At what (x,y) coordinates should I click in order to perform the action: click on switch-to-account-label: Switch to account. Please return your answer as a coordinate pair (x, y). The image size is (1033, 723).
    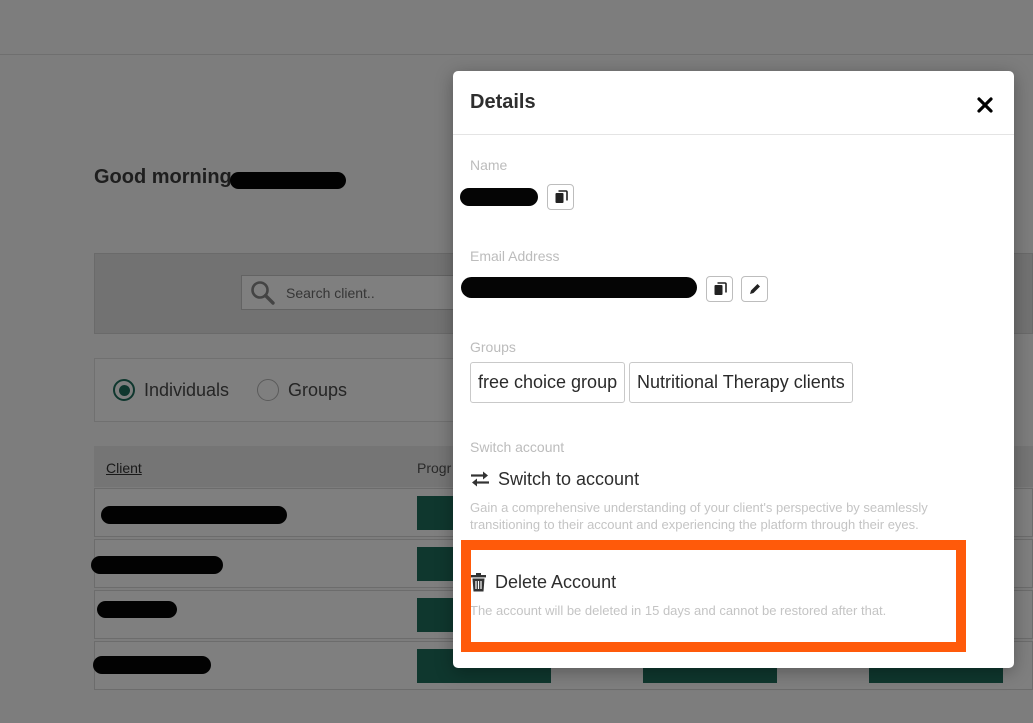
    Looking at the image, I should click on (569, 478).